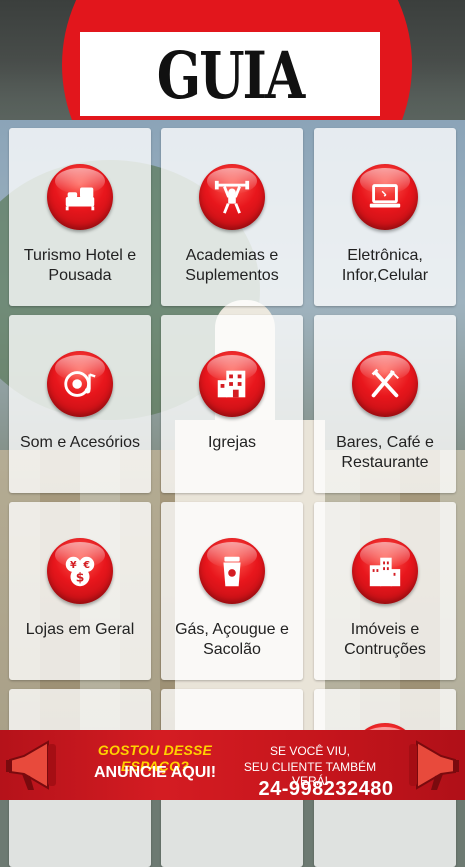 This screenshot has width=465, height=867. I want to click on category-tile-lojas: $ ¥ € Lojas em Geral, so click(80, 591).